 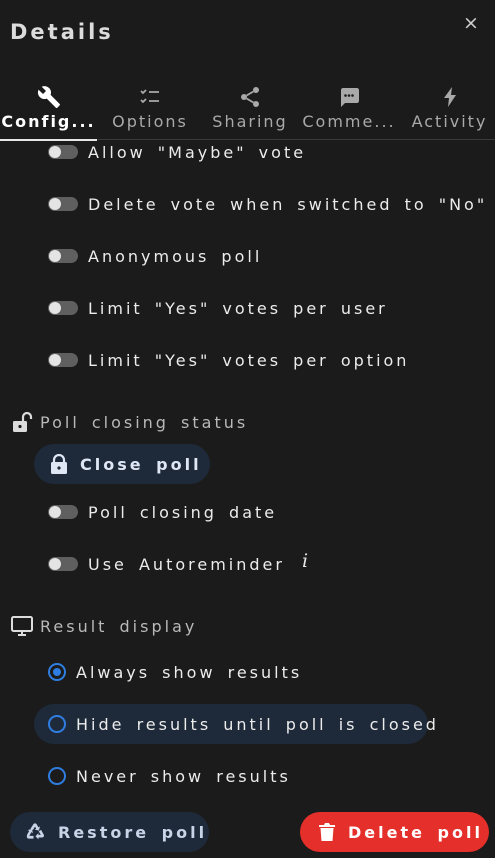 What do you see at coordinates (149, 96) in the screenshot?
I see `checklist-icon` at bounding box center [149, 96].